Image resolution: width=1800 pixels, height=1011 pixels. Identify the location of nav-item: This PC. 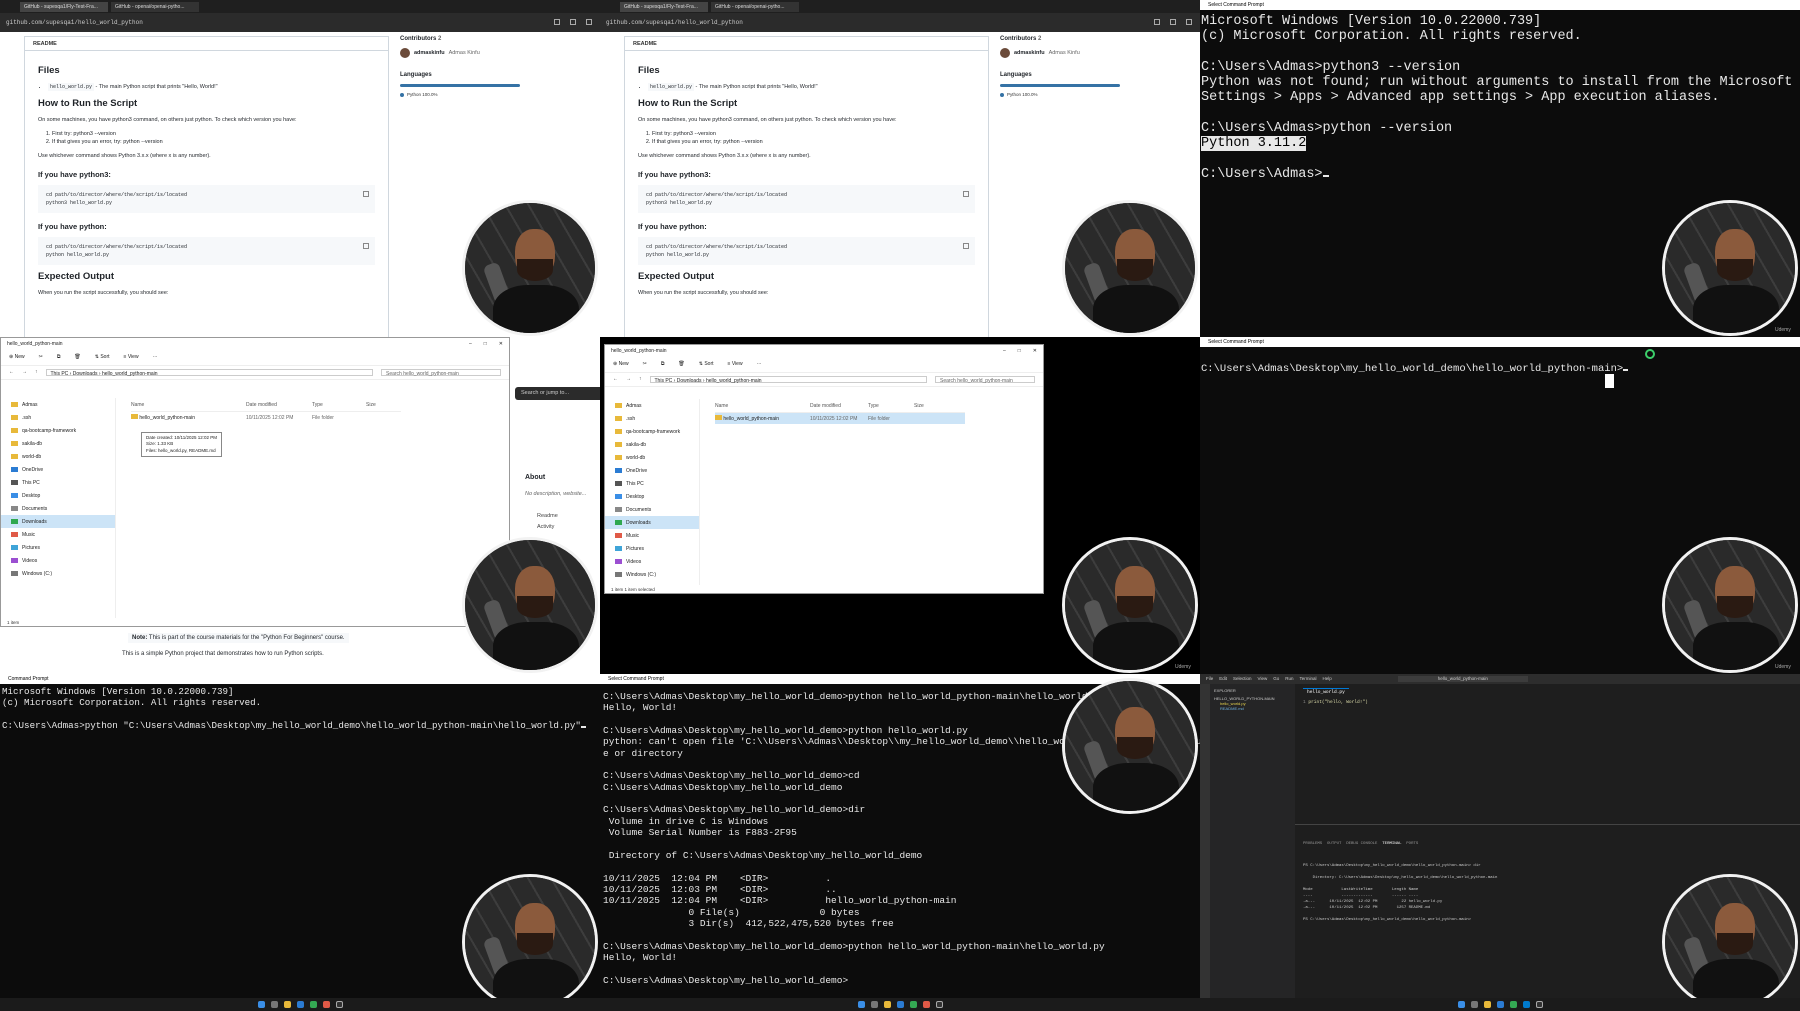
(58, 482).